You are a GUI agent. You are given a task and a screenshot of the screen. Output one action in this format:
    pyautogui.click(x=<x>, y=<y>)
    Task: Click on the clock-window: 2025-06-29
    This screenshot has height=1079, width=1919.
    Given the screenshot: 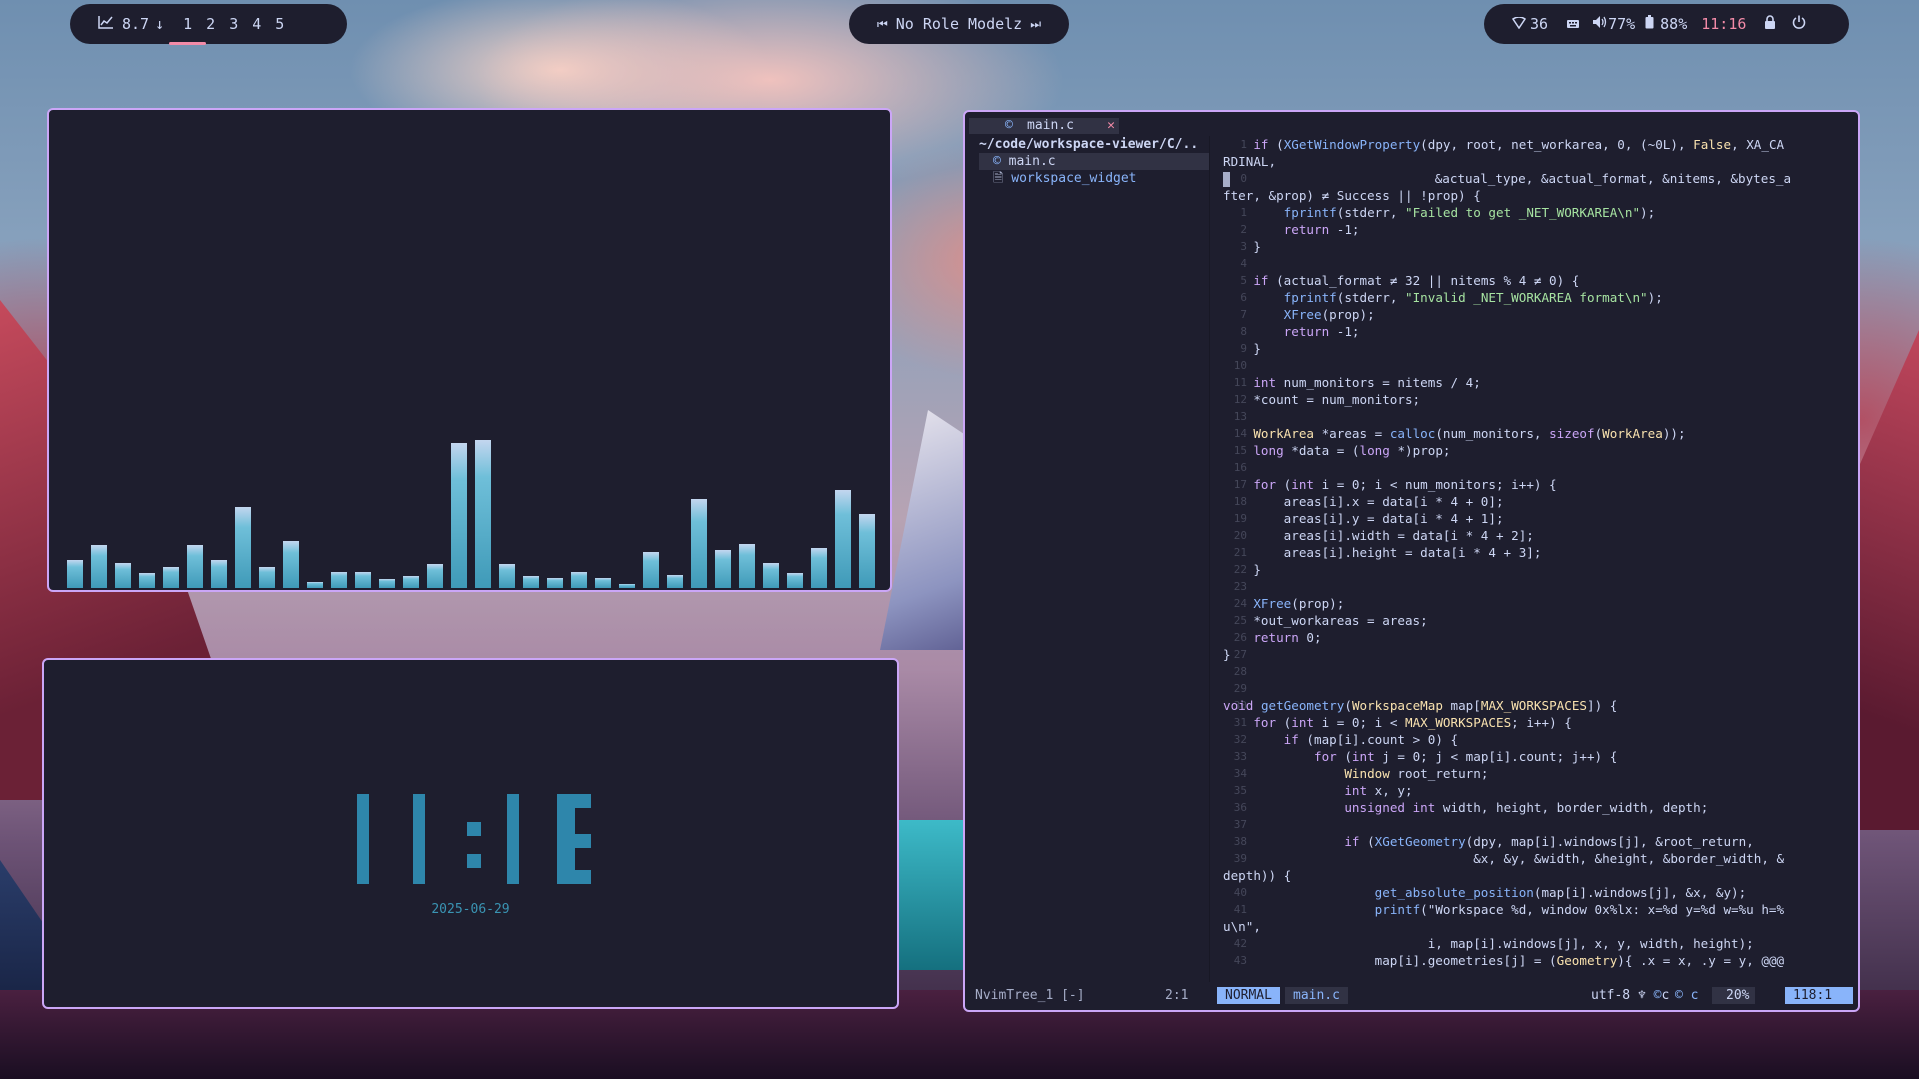 What is the action you would take?
    pyautogui.click(x=470, y=833)
    